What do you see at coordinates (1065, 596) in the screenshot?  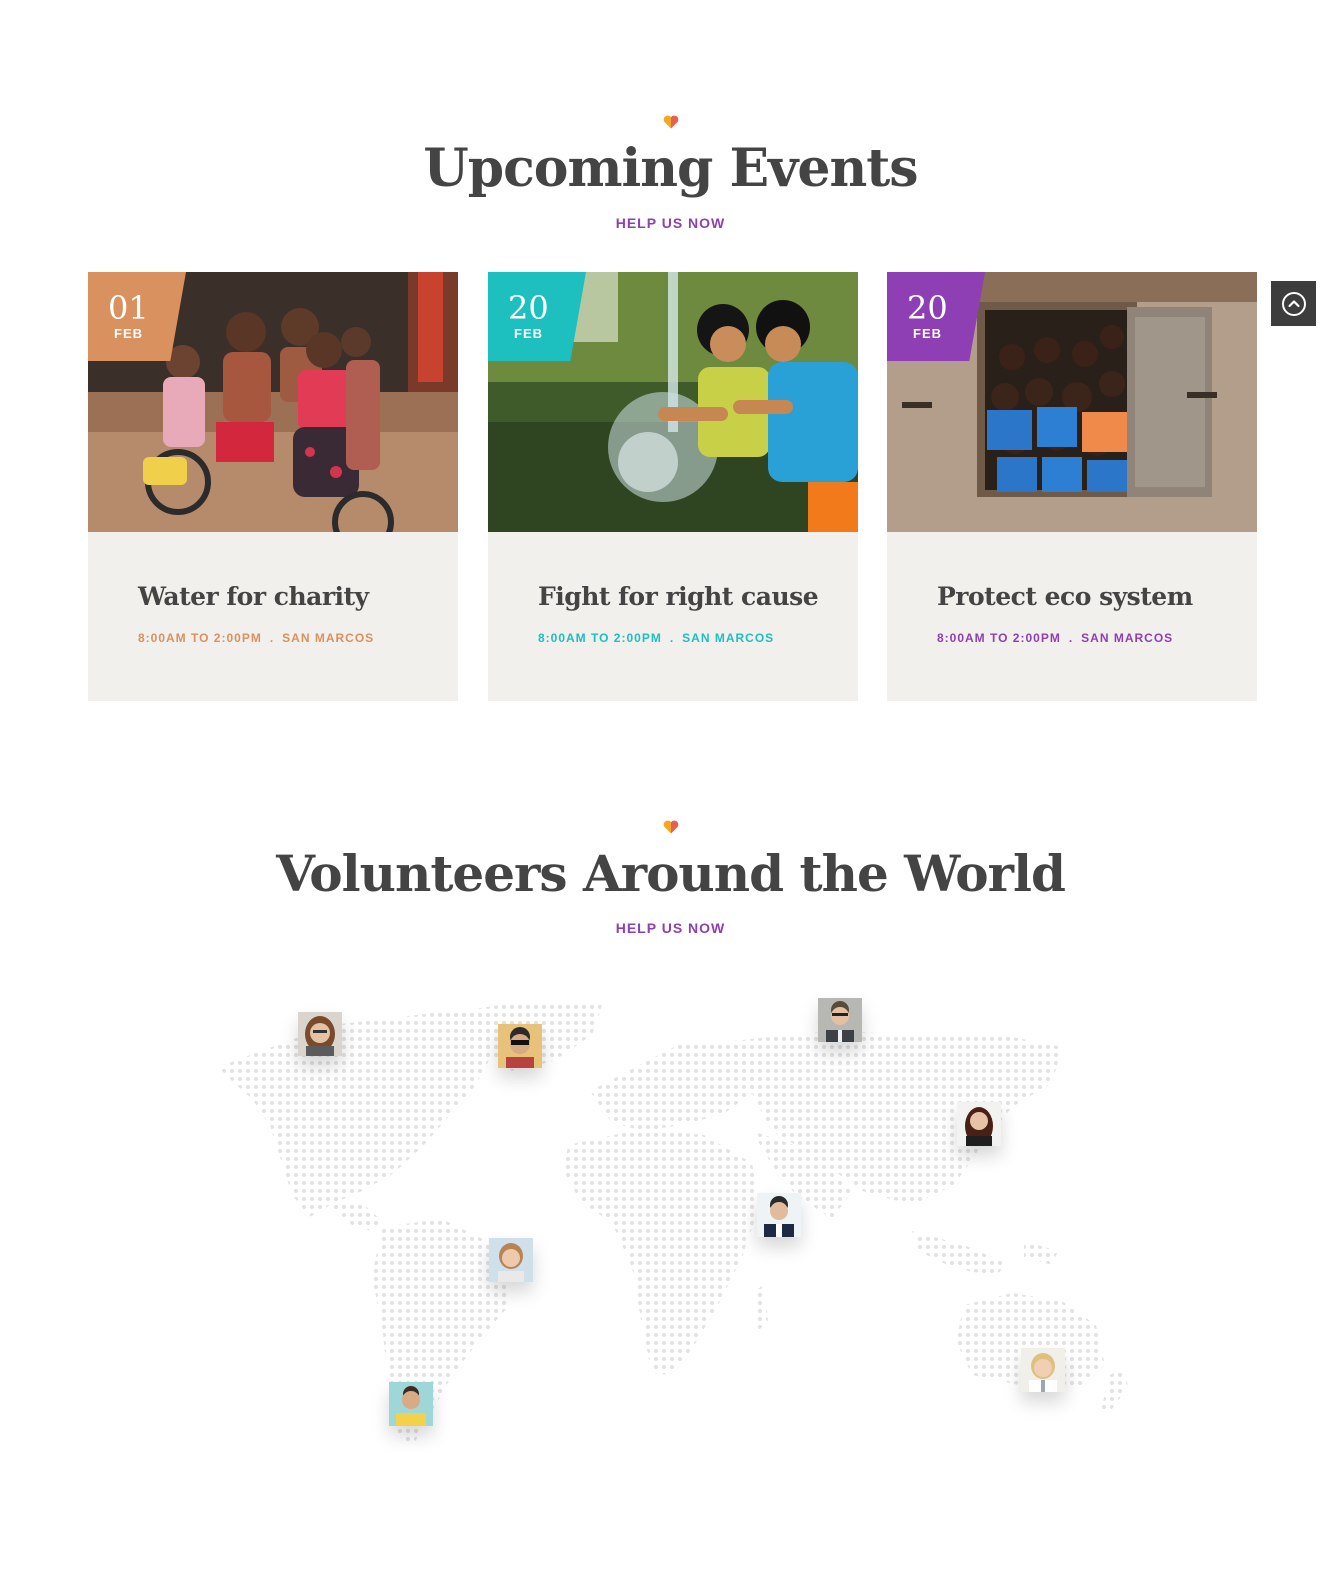 I see `event-title: Protect eco system` at bounding box center [1065, 596].